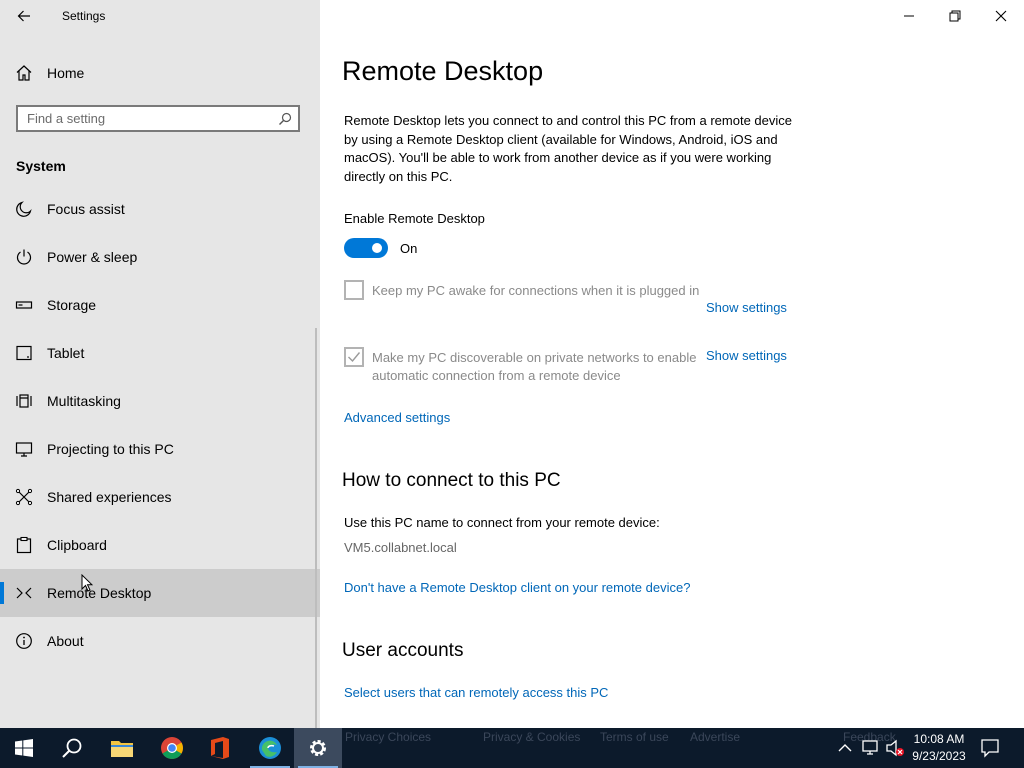 Image resolution: width=1024 pixels, height=768 pixels. Describe the element at coordinates (443, 71) in the screenshot. I see `page-title: Remote Desktop` at that location.